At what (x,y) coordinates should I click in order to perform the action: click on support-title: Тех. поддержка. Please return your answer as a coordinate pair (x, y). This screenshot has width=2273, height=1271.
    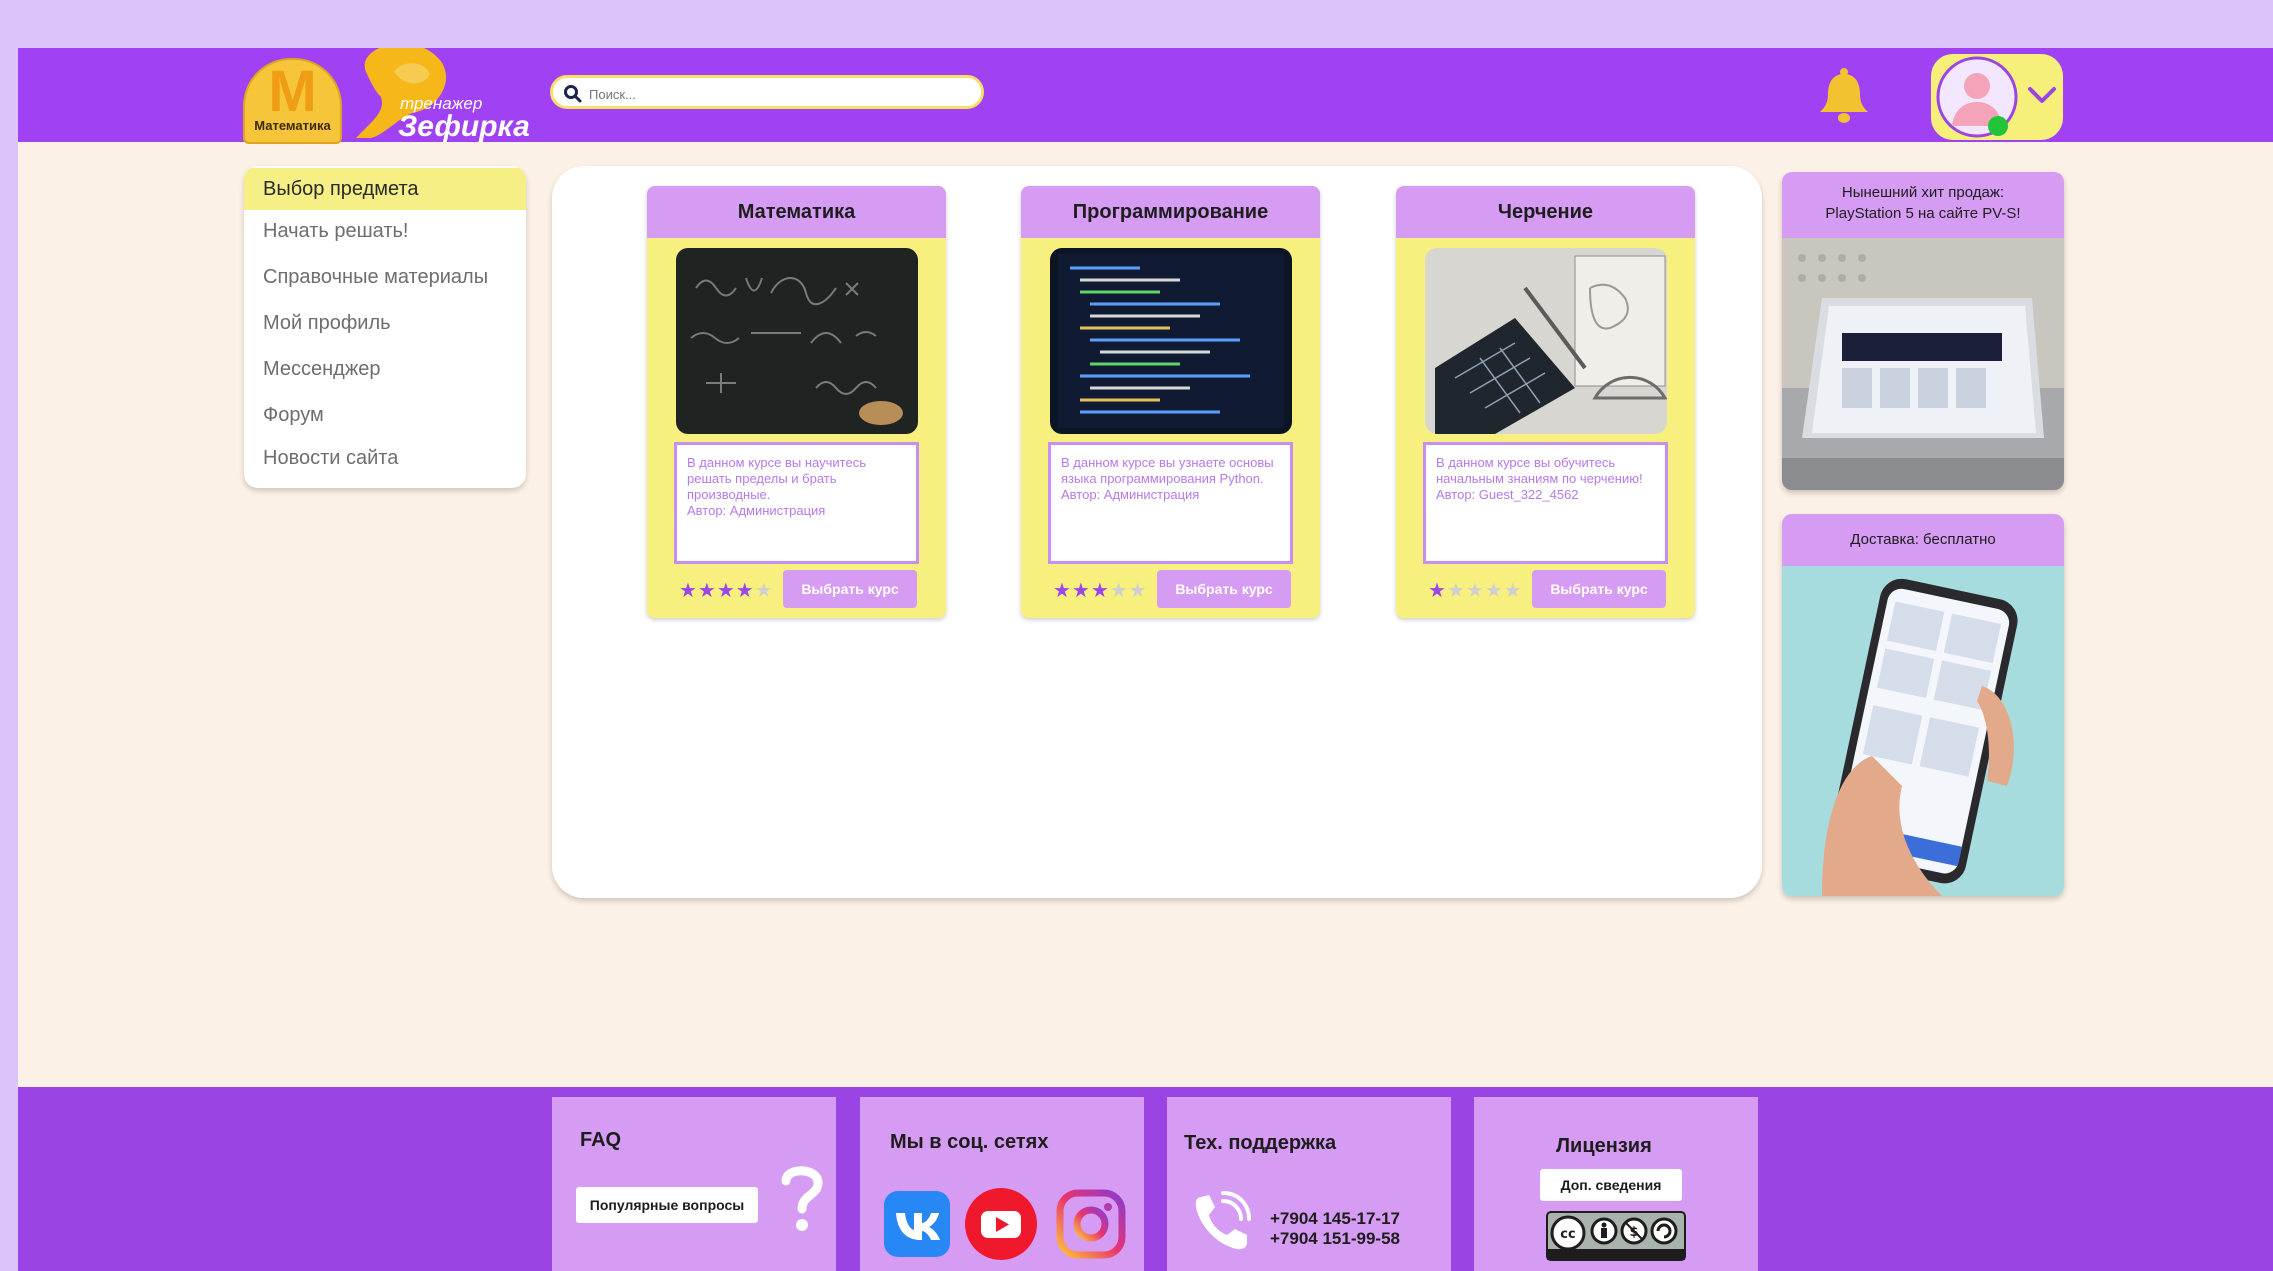
    Looking at the image, I should click on (1260, 1143).